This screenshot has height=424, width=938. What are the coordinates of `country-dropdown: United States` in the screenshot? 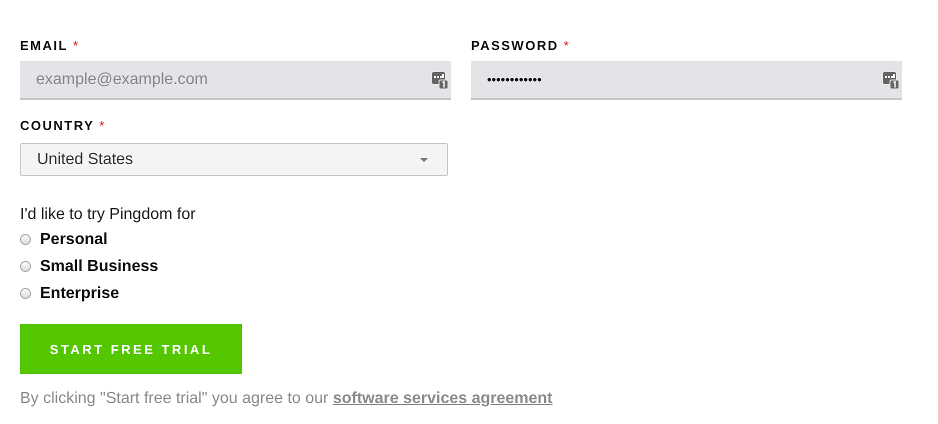 It's located at (234, 159).